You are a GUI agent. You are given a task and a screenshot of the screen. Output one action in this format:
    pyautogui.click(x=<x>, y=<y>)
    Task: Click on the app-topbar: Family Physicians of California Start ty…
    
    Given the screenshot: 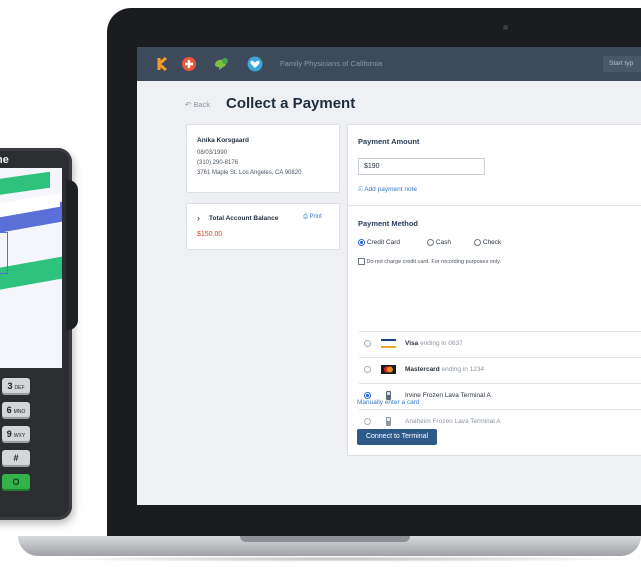 What is the action you would take?
    pyautogui.click(x=389, y=64)
    